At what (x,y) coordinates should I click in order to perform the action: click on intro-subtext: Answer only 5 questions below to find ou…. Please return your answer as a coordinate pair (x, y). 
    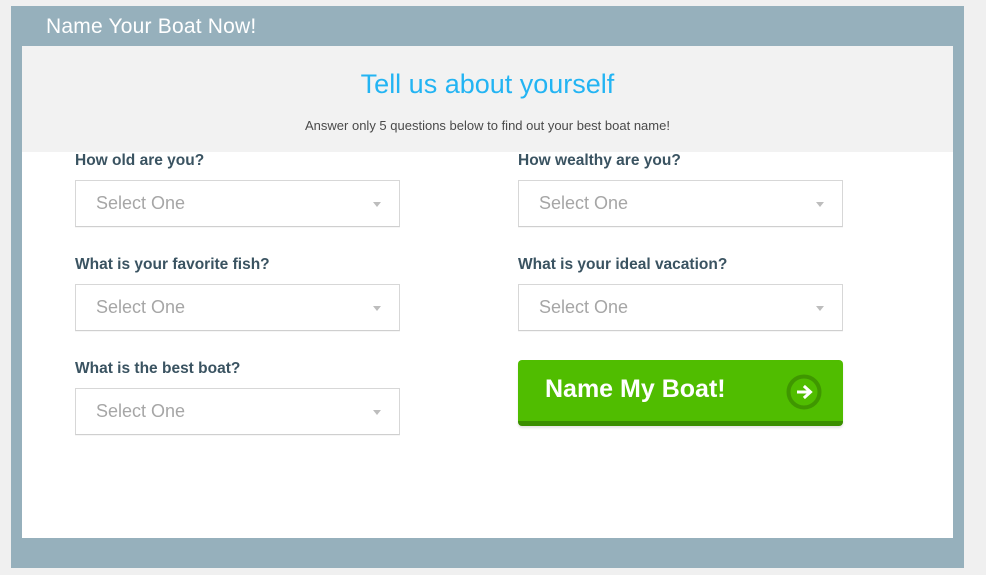
    Looking at the image, I should click on (487, 125).